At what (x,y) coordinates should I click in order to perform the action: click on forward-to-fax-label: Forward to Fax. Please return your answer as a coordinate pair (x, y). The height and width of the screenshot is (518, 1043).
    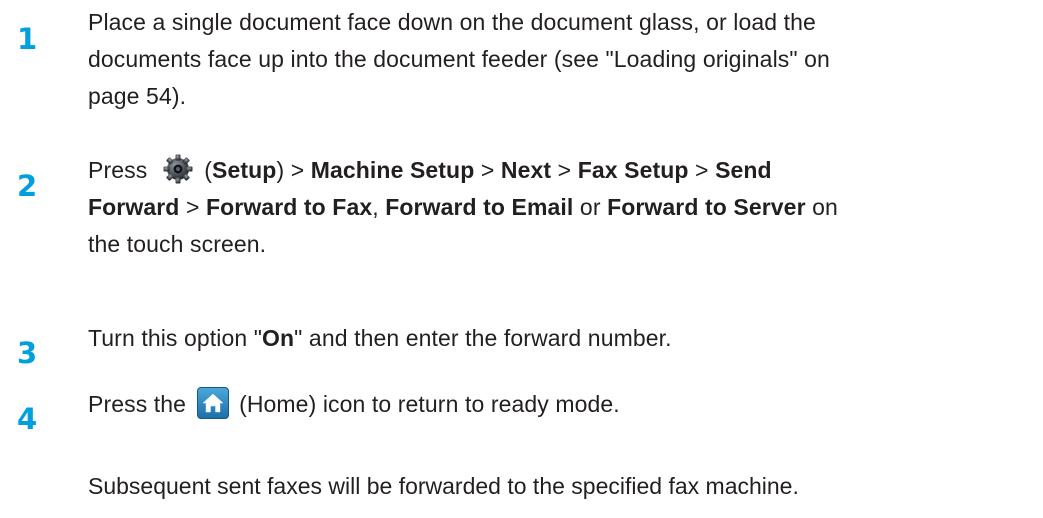
    Looking at the image, I should click on (289, 207).